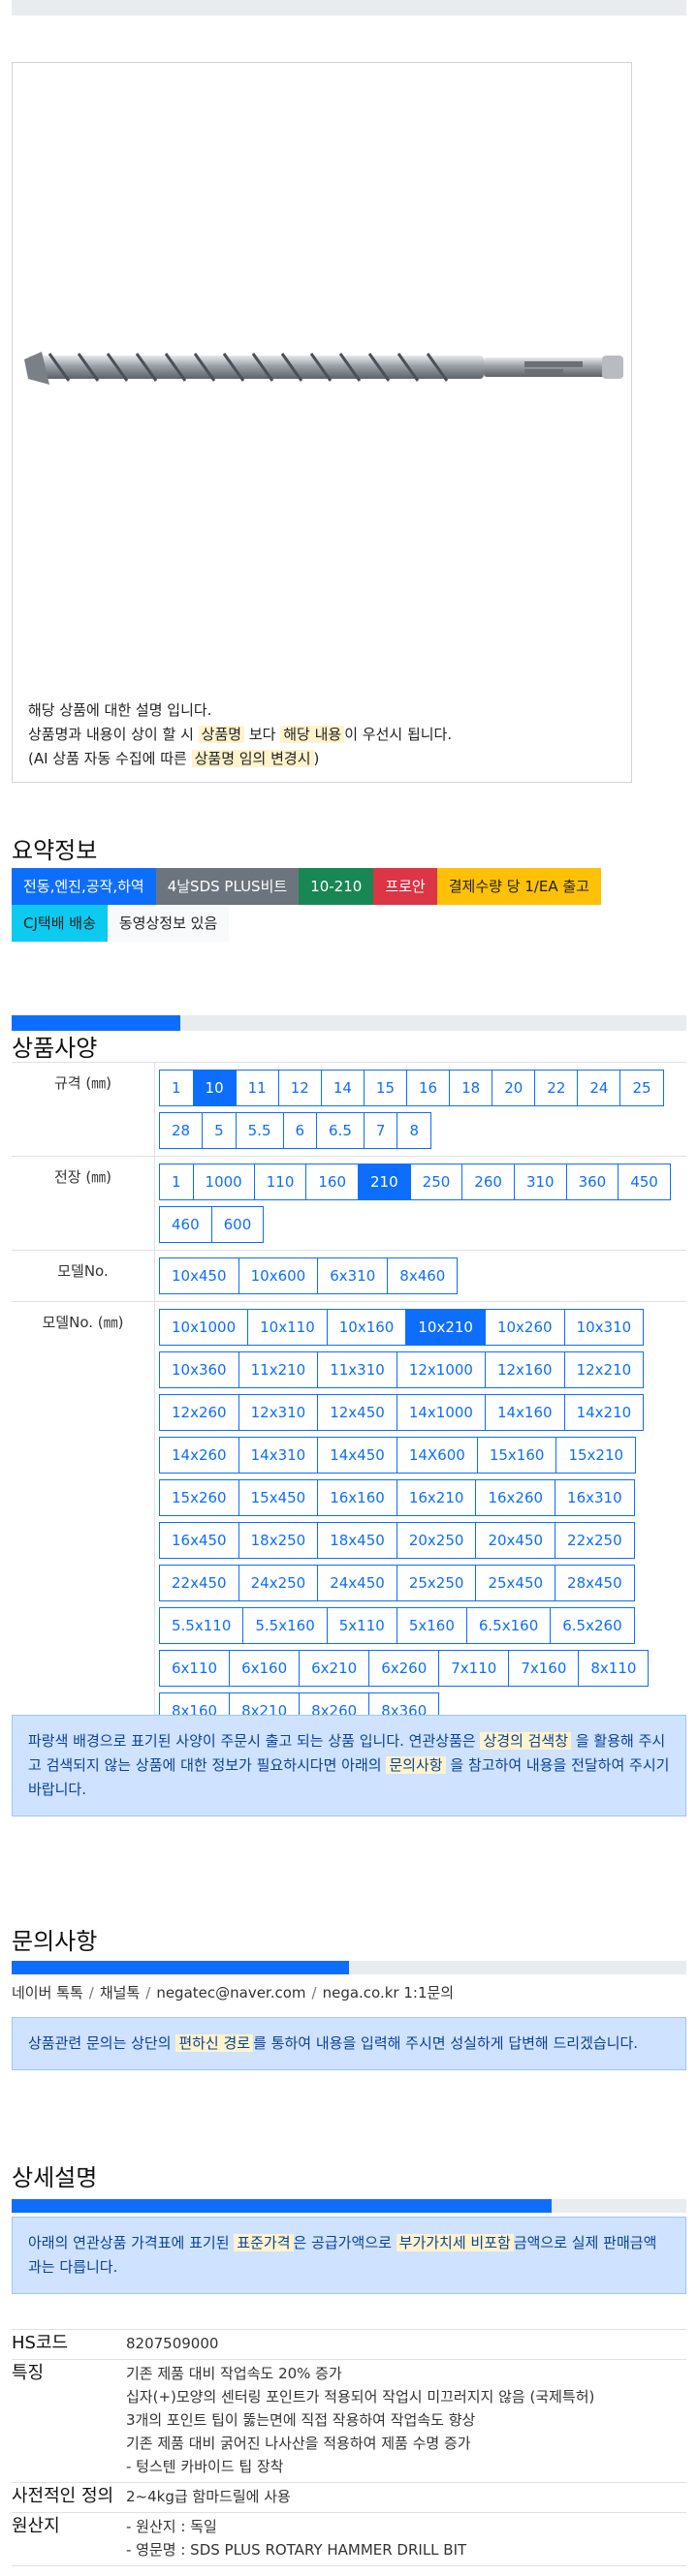 The height and width of the screenshot is (2576, 698). Describe the element at coordinates (516, 1455) in the screenshot. I see `spec-option-button: 15x160` at that location.